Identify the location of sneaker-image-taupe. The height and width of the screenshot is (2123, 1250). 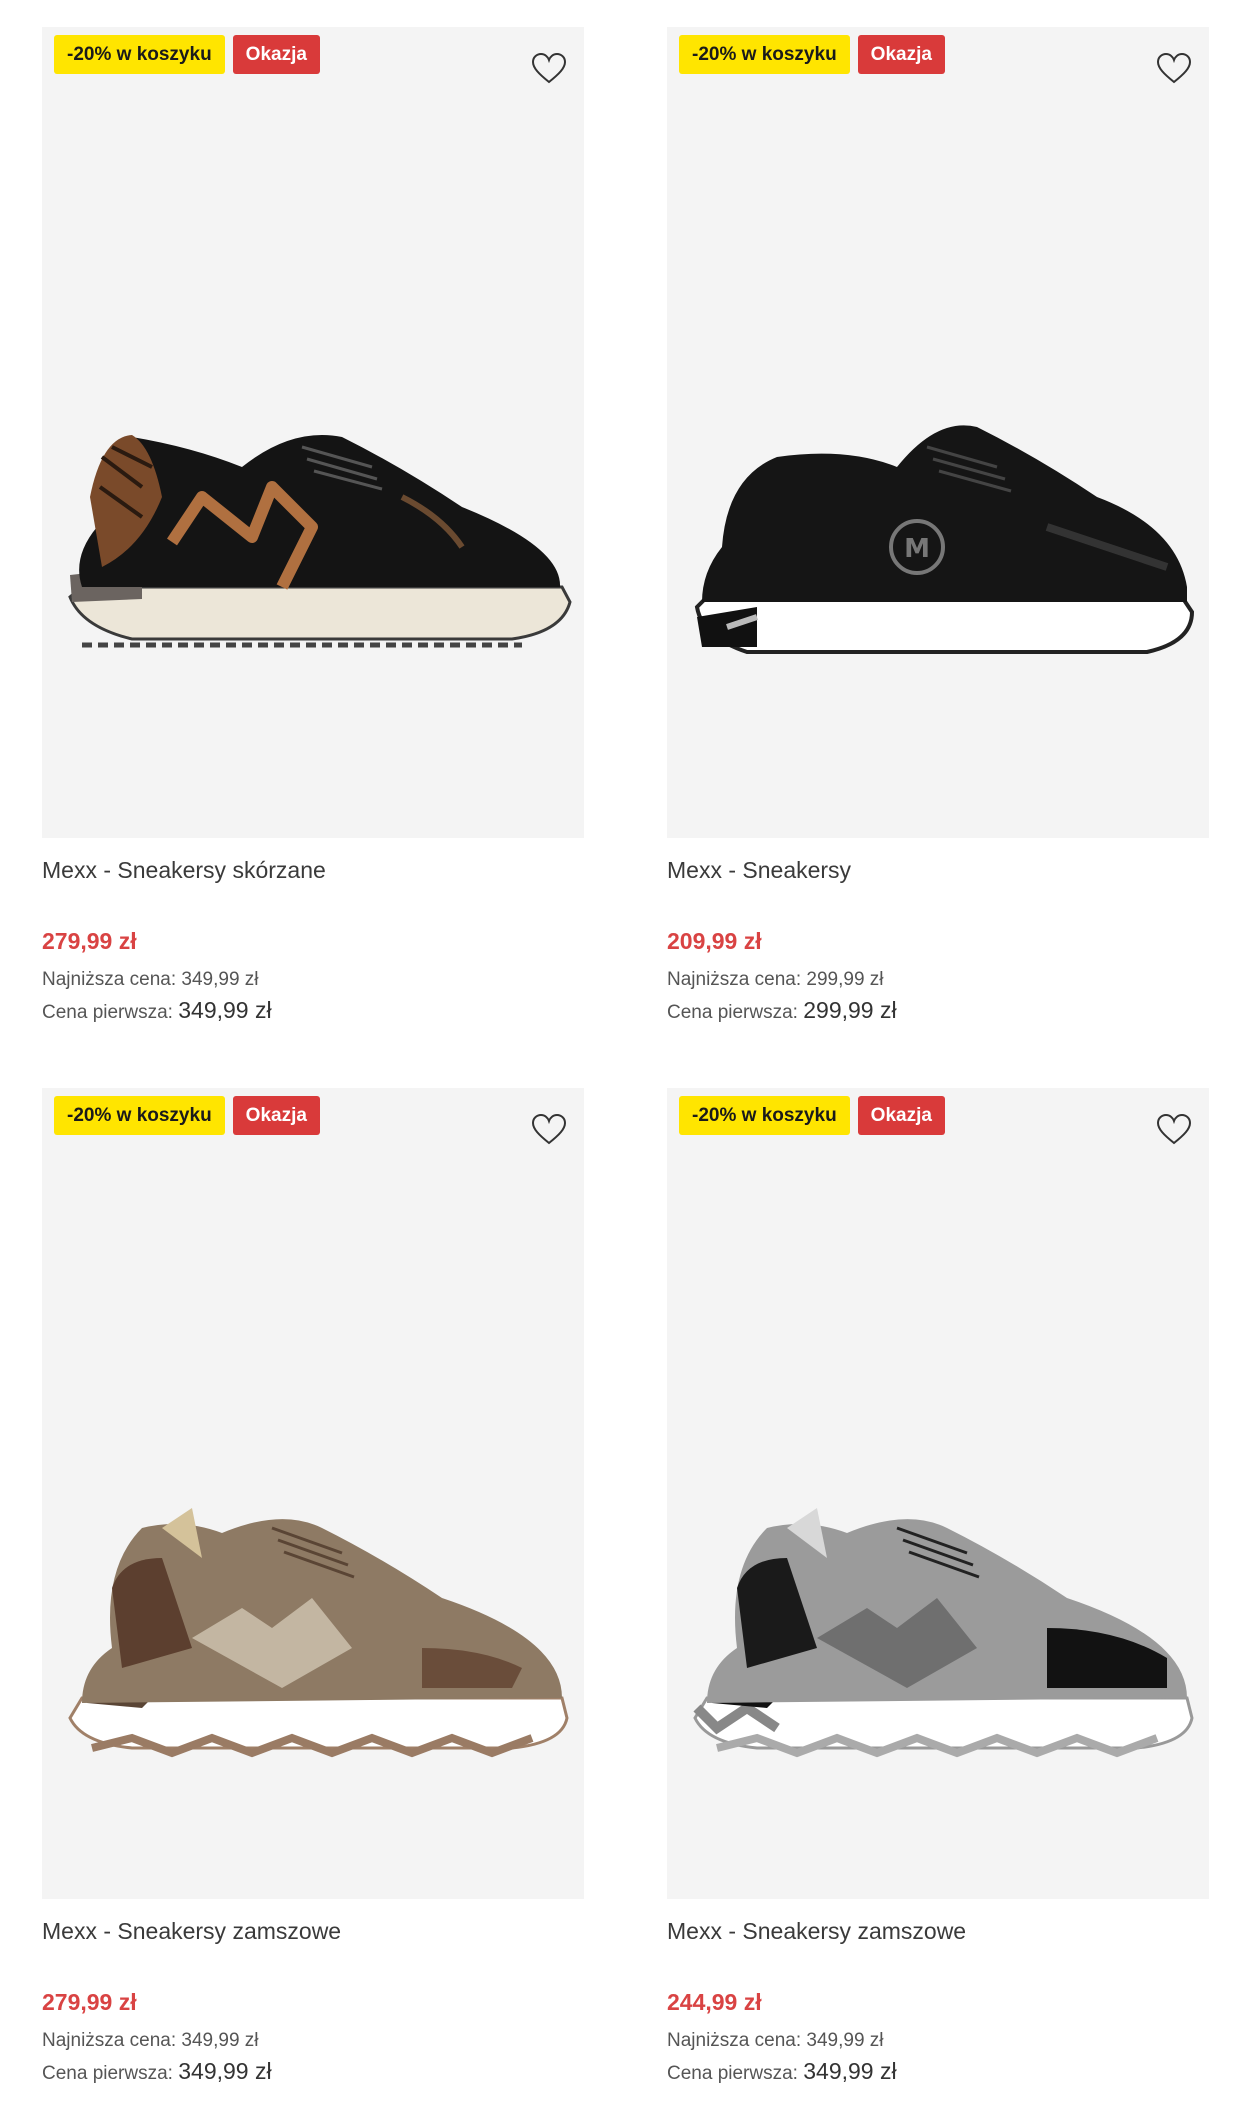
(318, 1633).